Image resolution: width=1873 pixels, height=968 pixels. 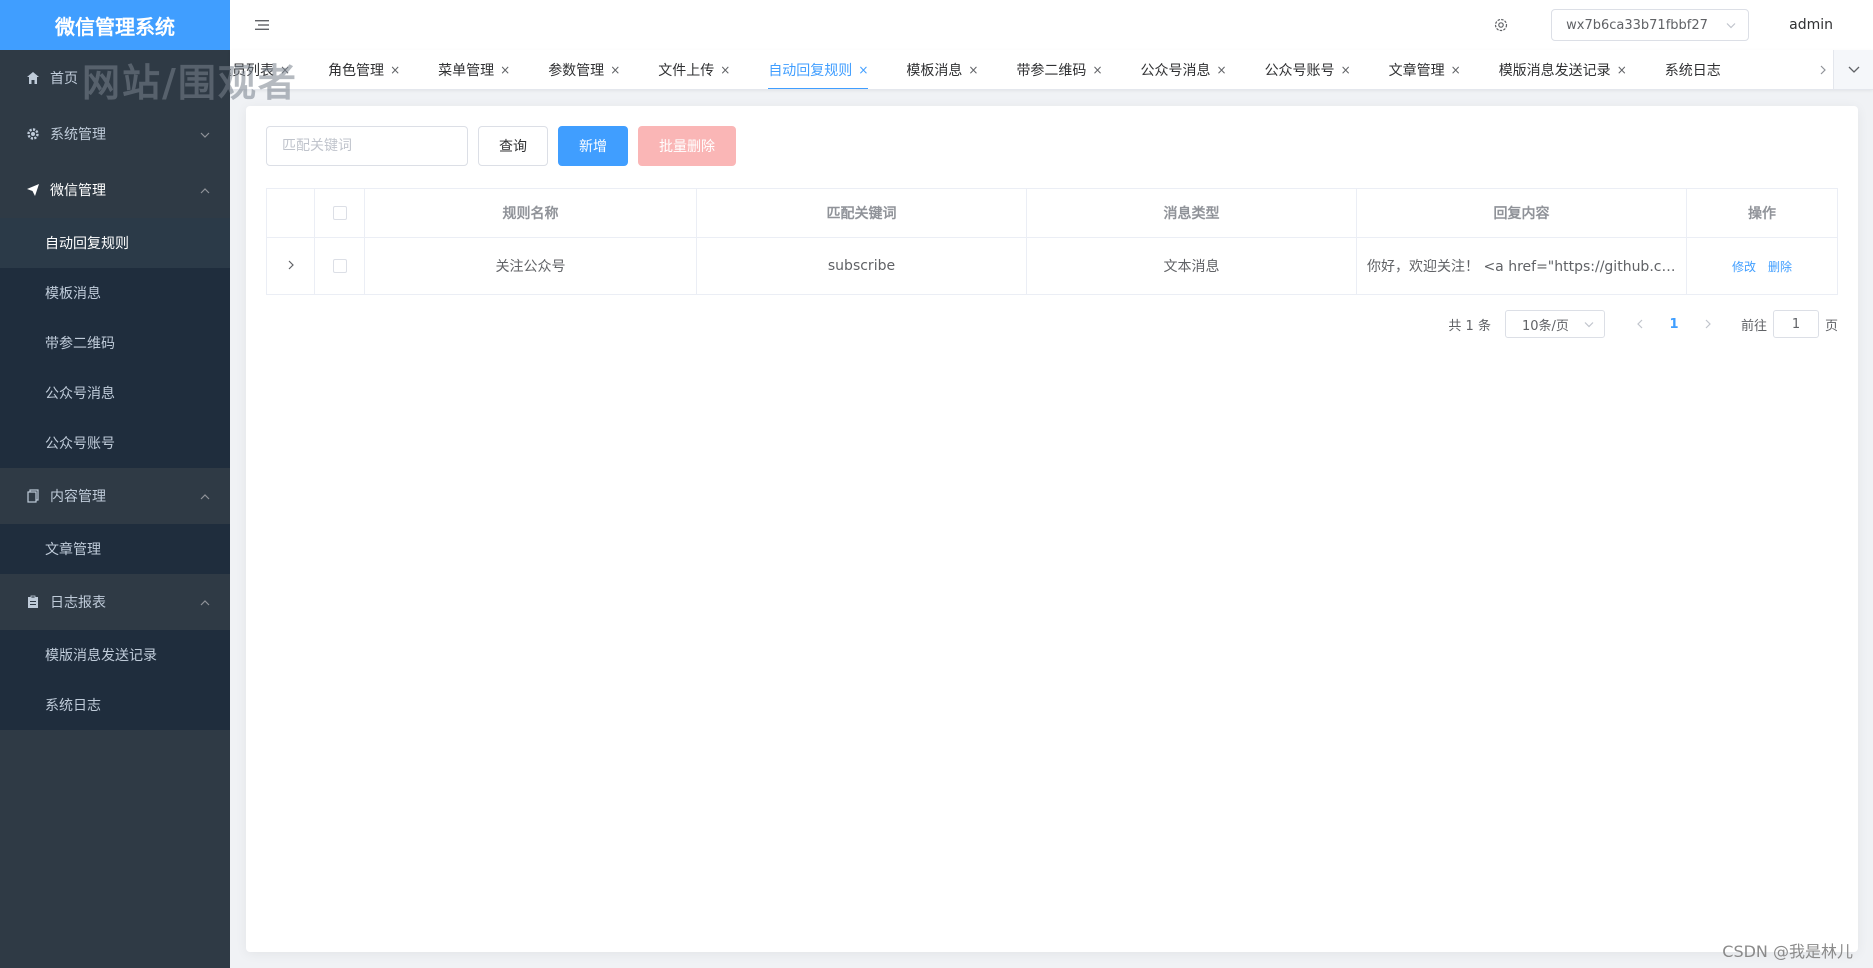 I want to click on sidebar-item-template-msg: 模板消息, so click(x=115, y=293).